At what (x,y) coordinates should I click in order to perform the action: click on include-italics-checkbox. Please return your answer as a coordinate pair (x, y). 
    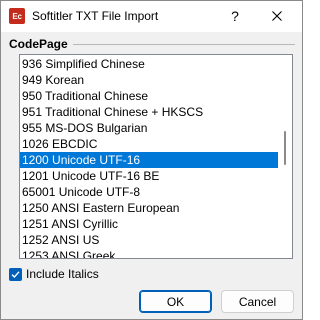
    Looking at the image, I should click on (15, 274).